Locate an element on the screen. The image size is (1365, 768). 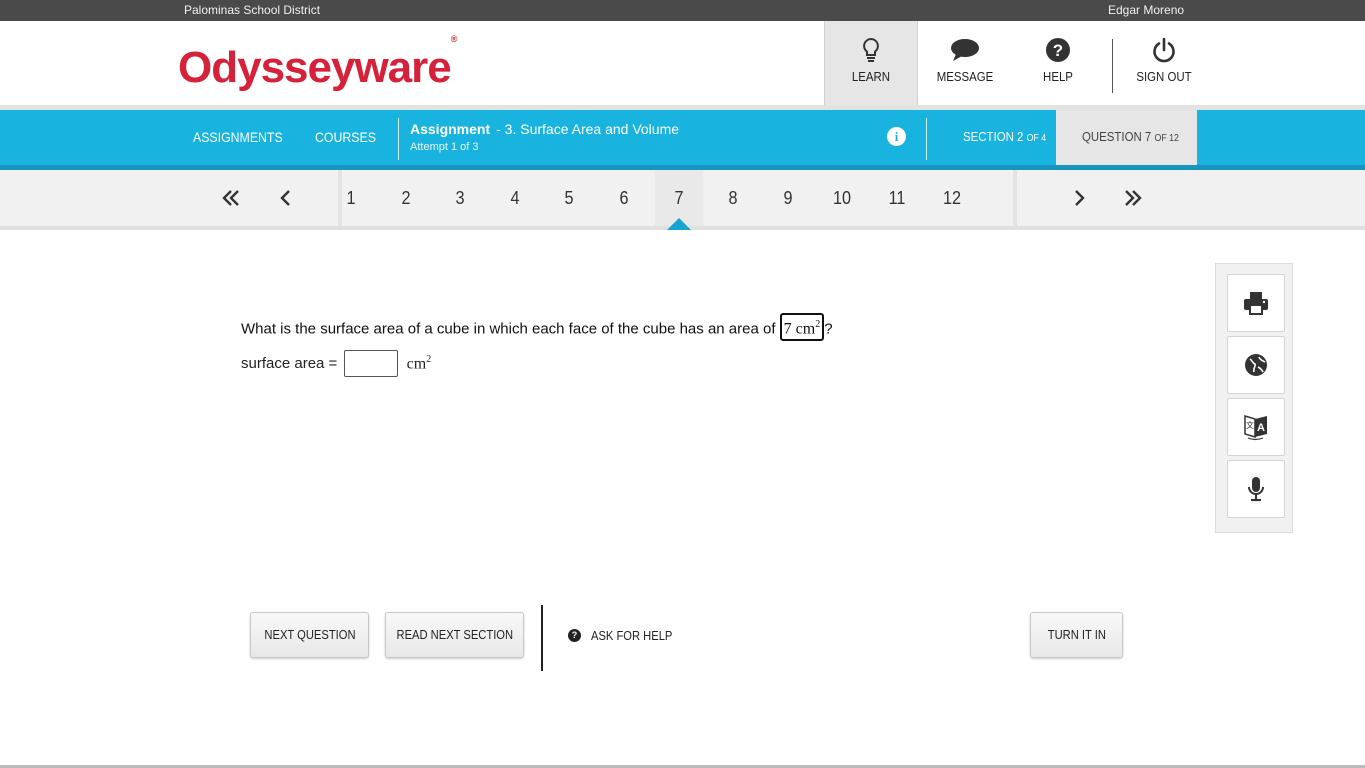
tool-panel: A 文 is located at coordinates (1254, 398).